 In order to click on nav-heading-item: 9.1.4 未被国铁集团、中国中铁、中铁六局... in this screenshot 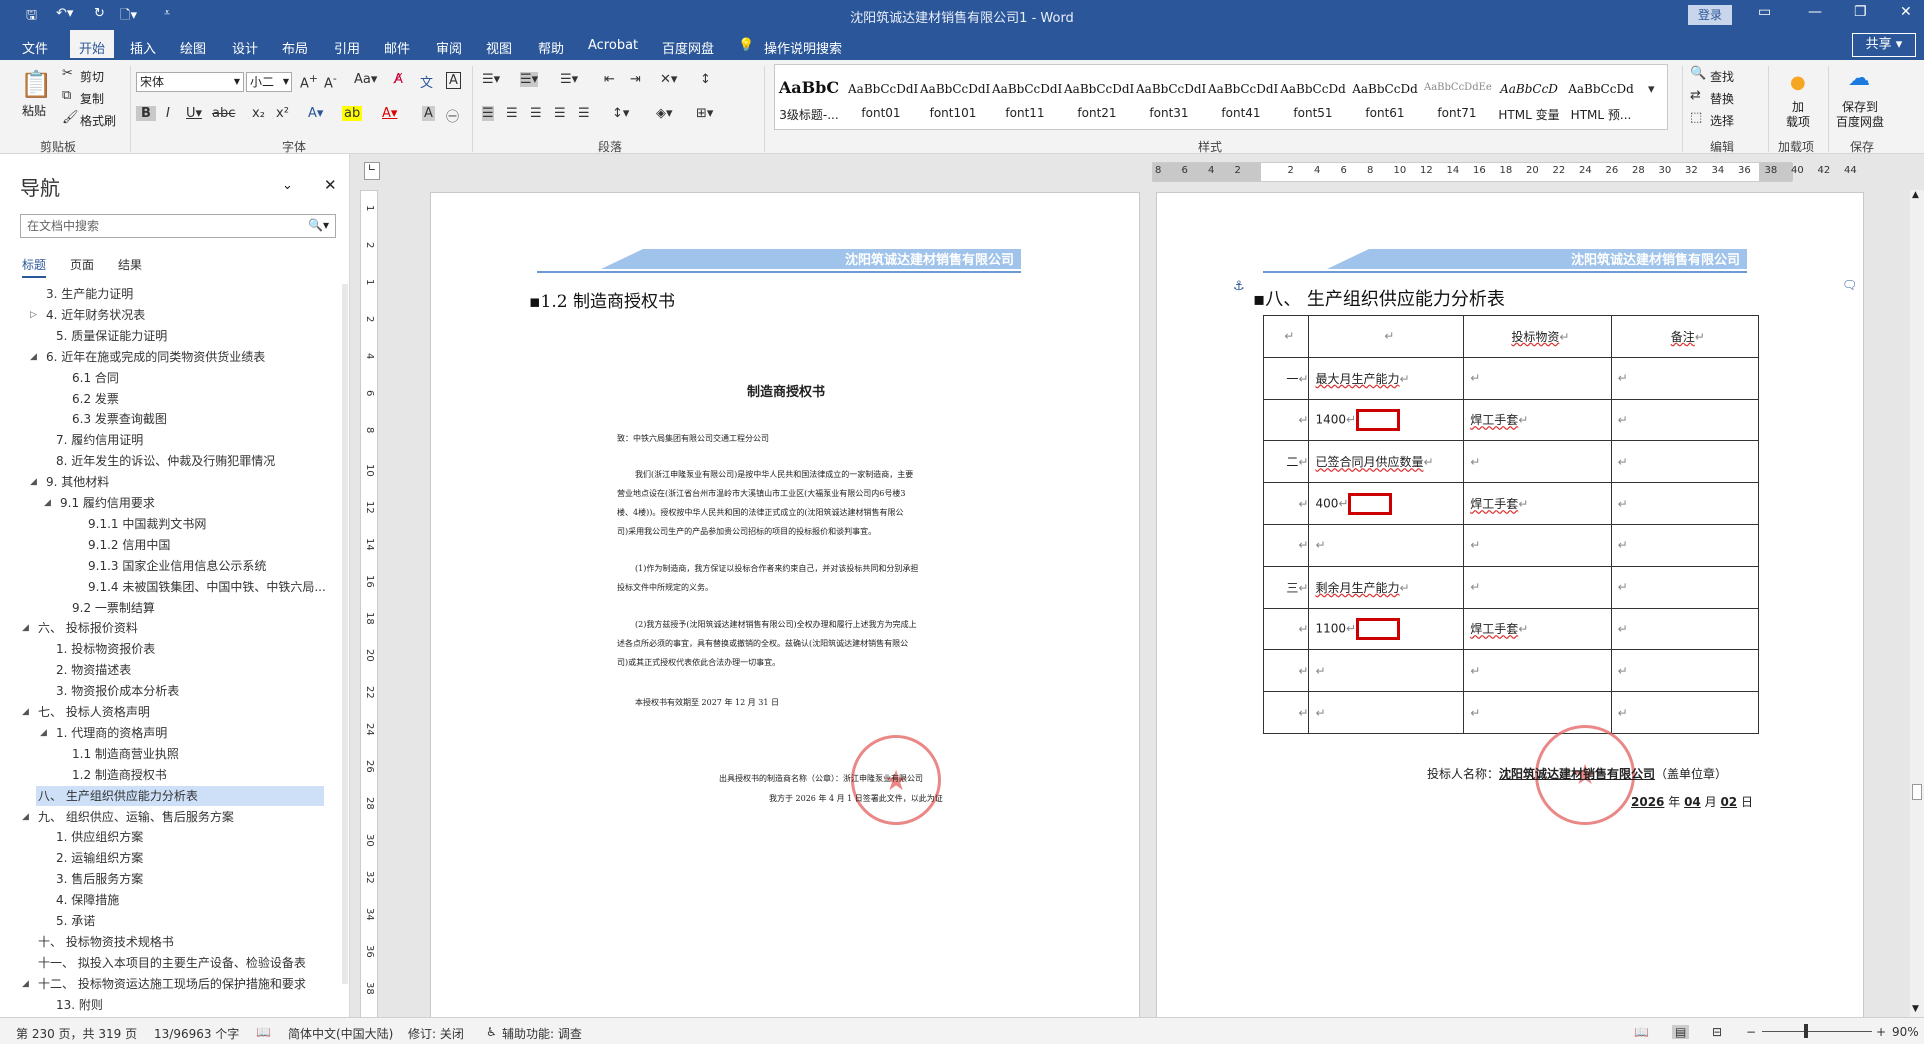, I will do `click(207, 587)`.